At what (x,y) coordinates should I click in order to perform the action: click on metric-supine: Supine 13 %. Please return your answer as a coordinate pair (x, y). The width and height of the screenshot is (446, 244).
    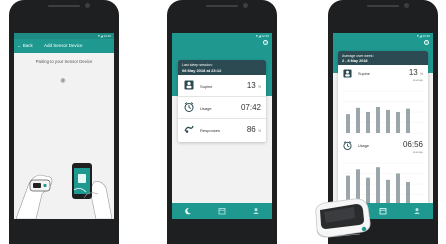
    Looking at the image, I should click on (222, 86).